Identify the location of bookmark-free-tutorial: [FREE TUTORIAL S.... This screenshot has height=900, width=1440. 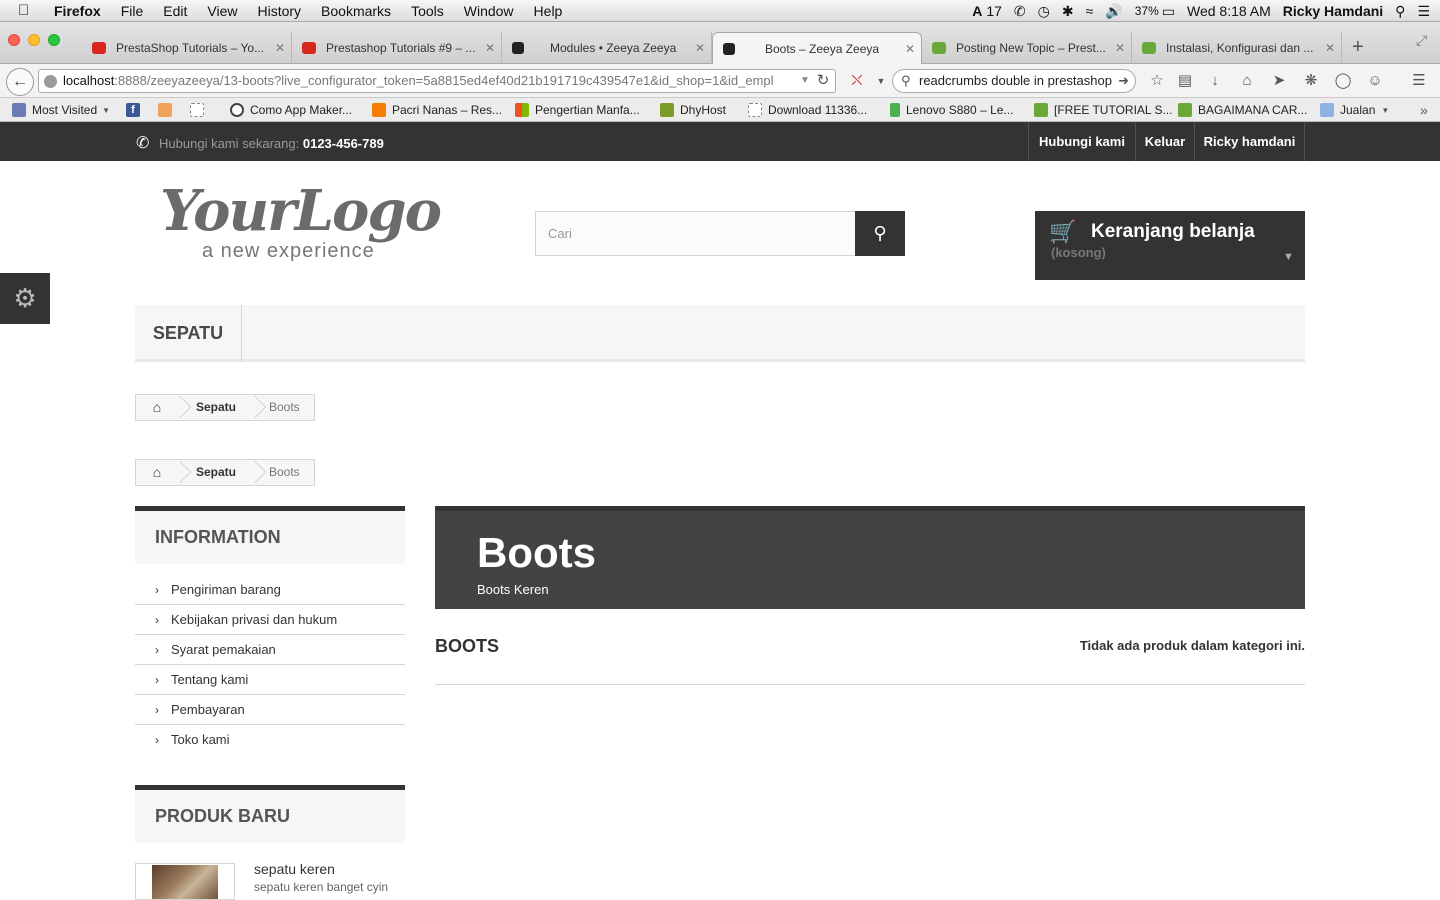
(1103, 110).